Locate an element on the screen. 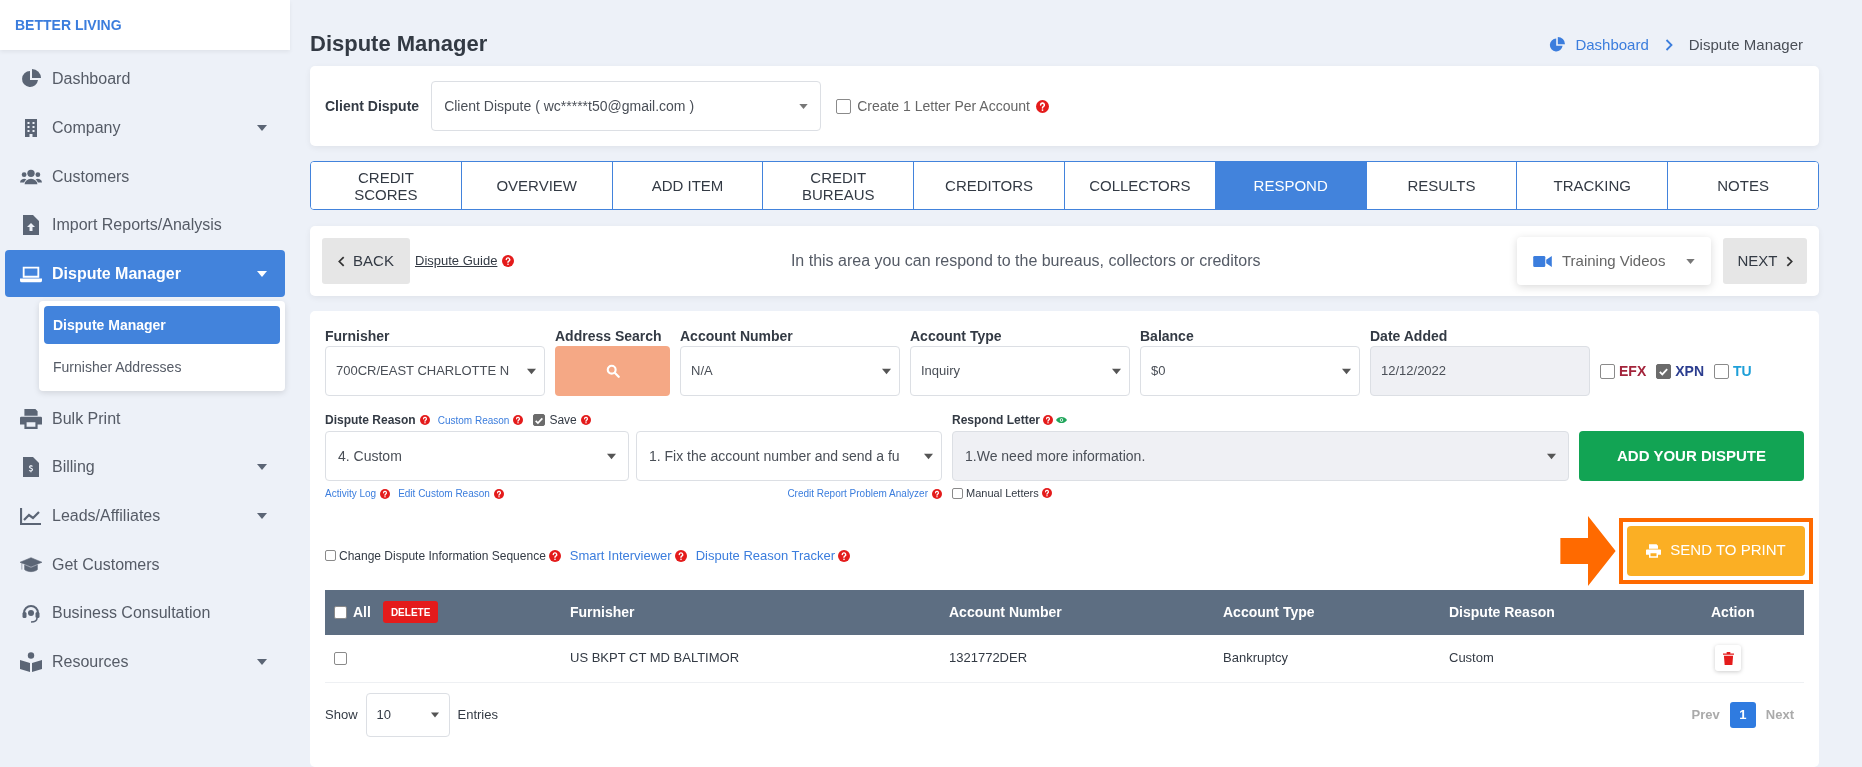  delete-row-button is located at coordinates (1728, 658).